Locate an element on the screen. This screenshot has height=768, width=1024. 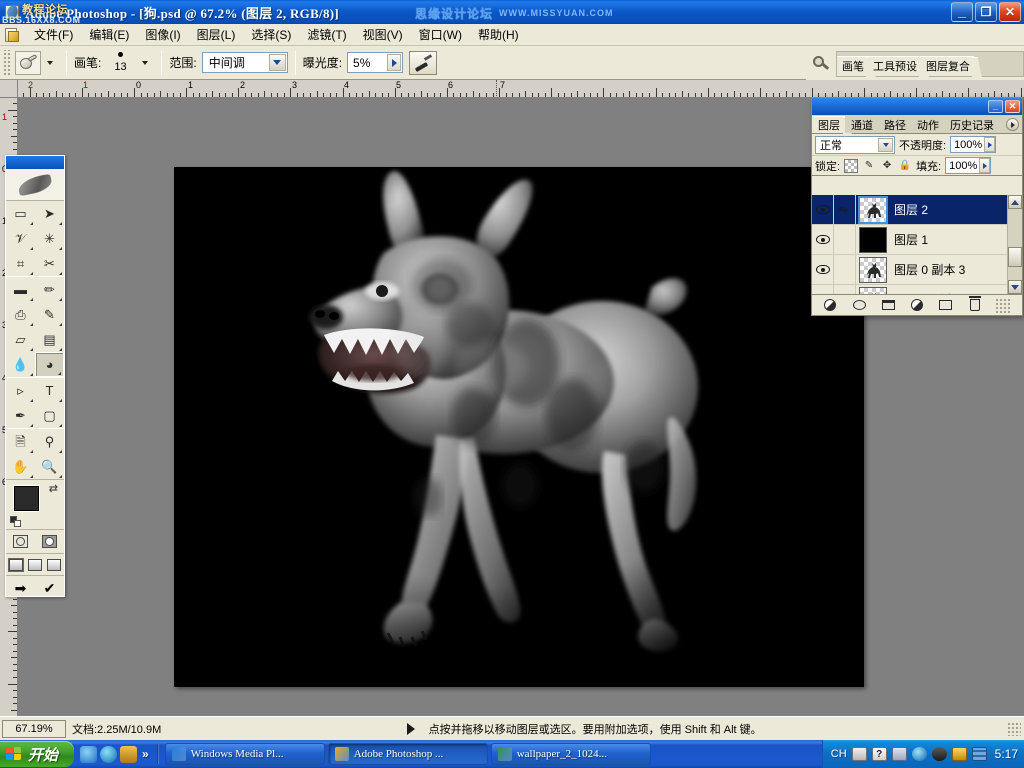
rectangle-shape-tool: ▢ is located at coordinates (49, 415).